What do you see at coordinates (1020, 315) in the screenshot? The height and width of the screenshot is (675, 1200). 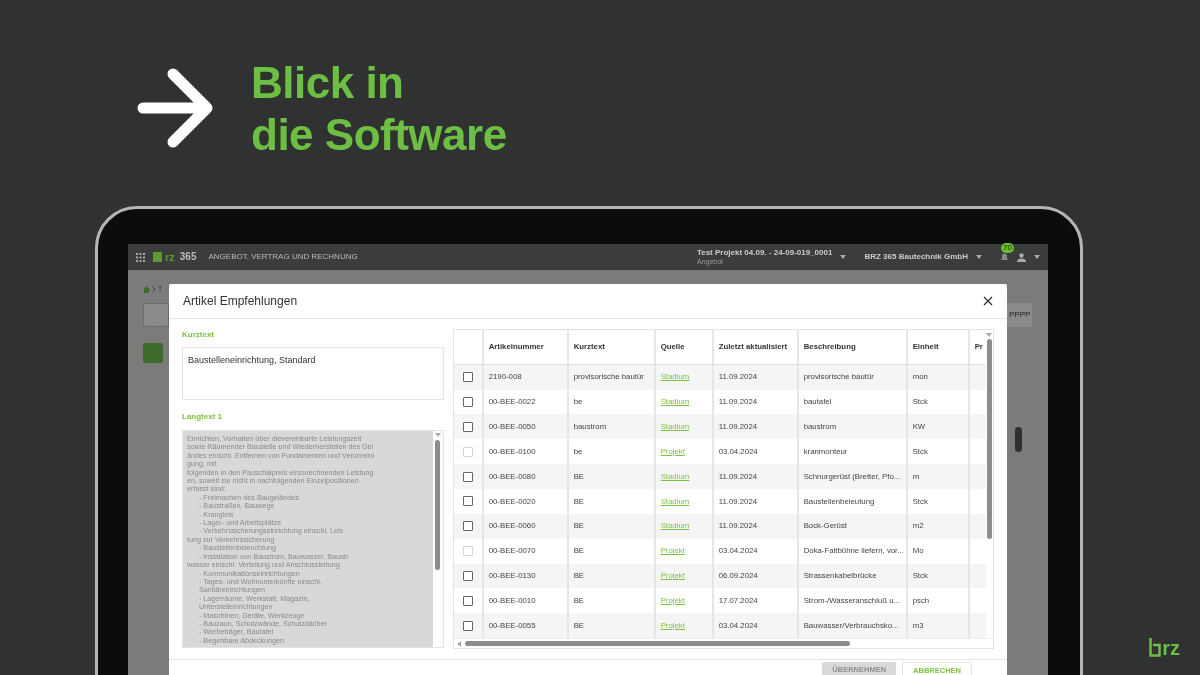 I see `toolbar-button: PPPP` at bounding box center [1020, 315].